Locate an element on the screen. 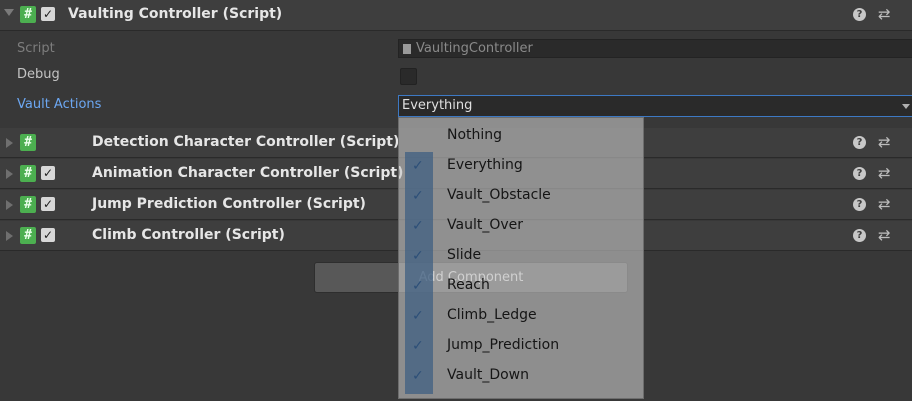  dropdown-item-reach: ✓ Reach is located at coordinates (521, 288).